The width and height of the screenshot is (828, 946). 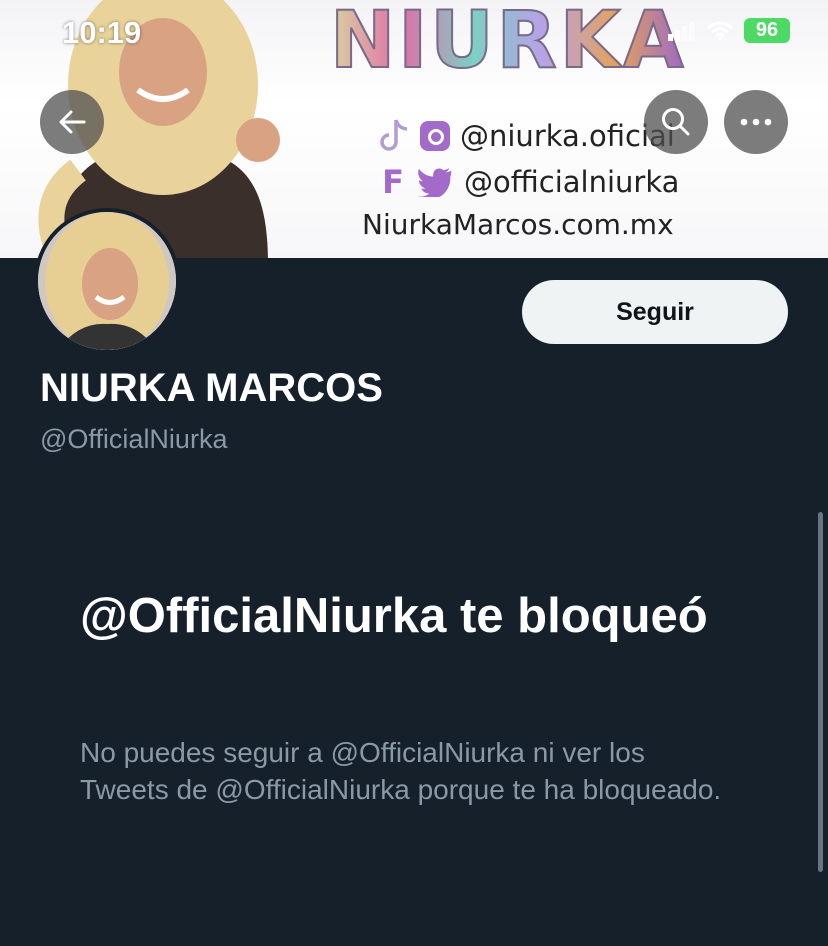 I want to click on banner-website: NiurkaMarcos.com.mx, so click(x=518, y=224).